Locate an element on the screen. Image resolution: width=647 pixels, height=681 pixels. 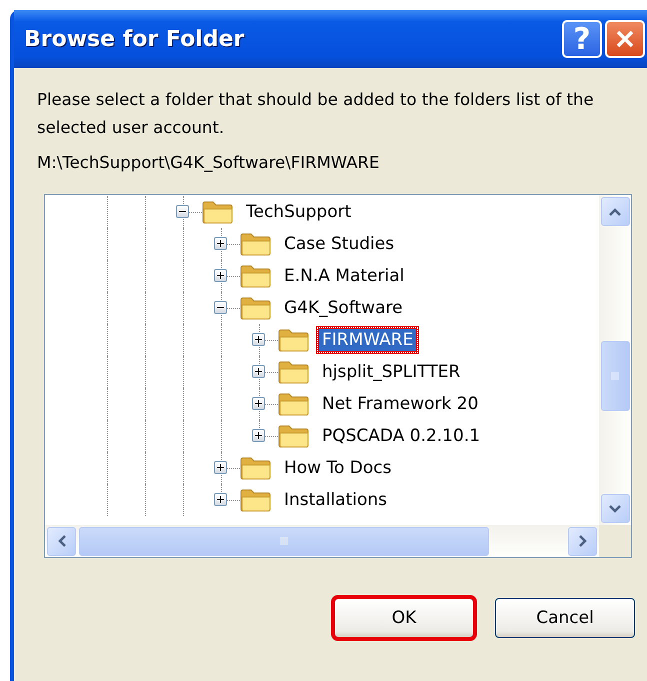
folder-item: Case Studies is located at coordinates (339, 244).